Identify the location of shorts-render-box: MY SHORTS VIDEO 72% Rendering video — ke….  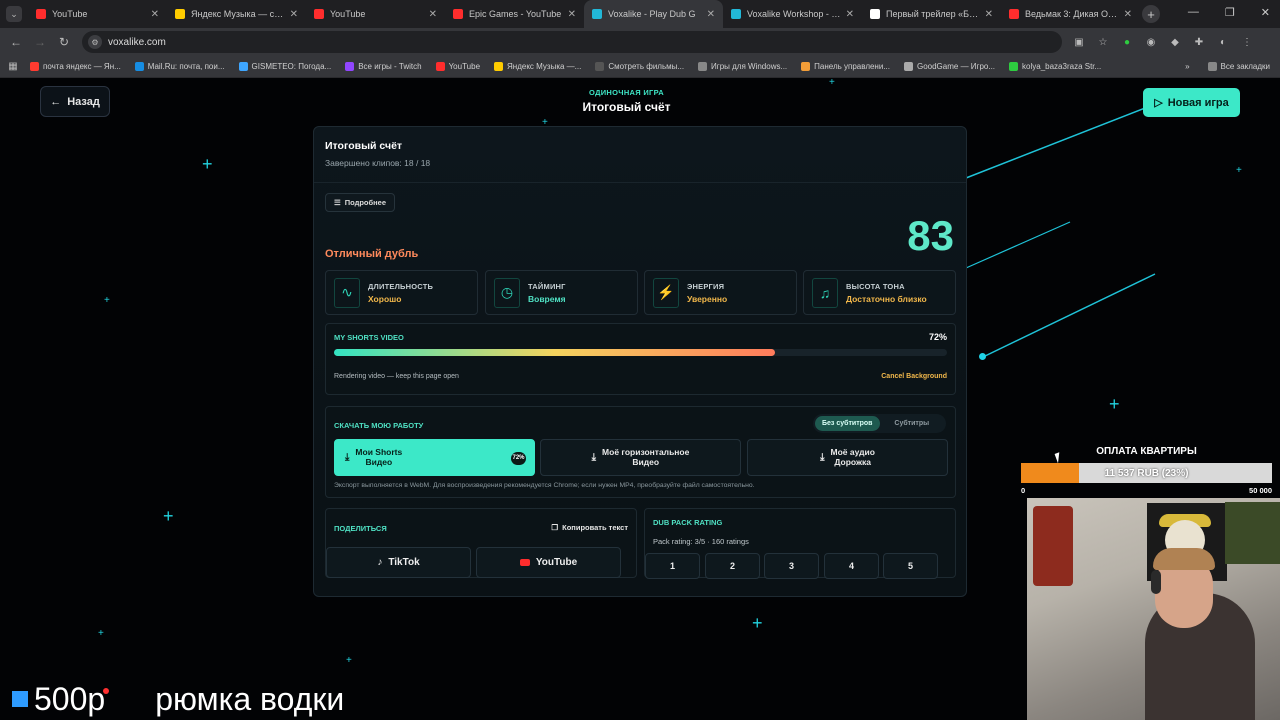
(640, 359).